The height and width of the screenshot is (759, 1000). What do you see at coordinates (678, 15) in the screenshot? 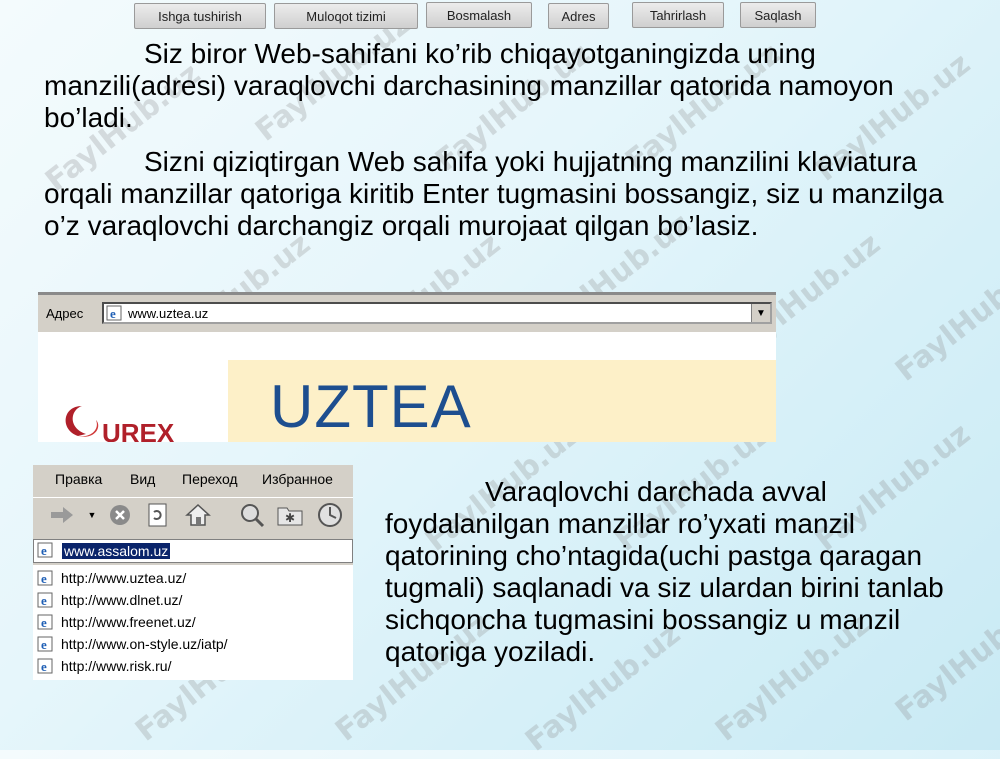
I see `nav-button-tahrirlash: Tahrirlash` at bounding box center [678, 15].